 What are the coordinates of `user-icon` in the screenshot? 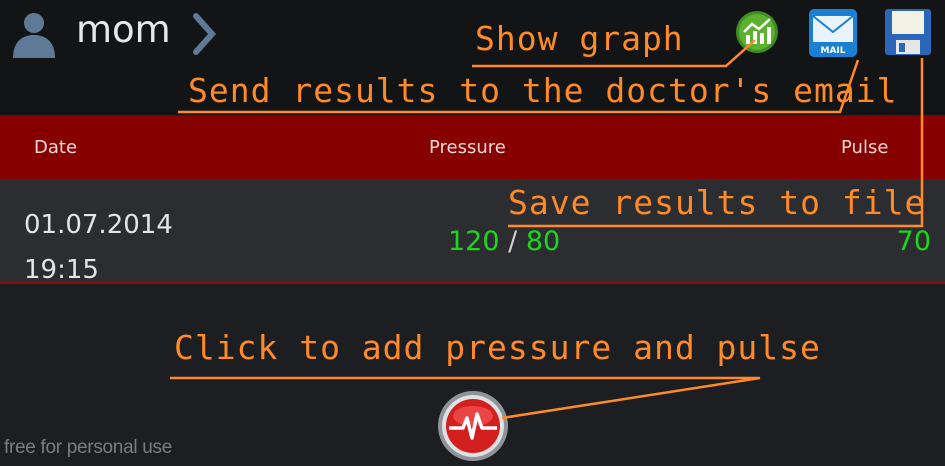 It's located at (35, 34).